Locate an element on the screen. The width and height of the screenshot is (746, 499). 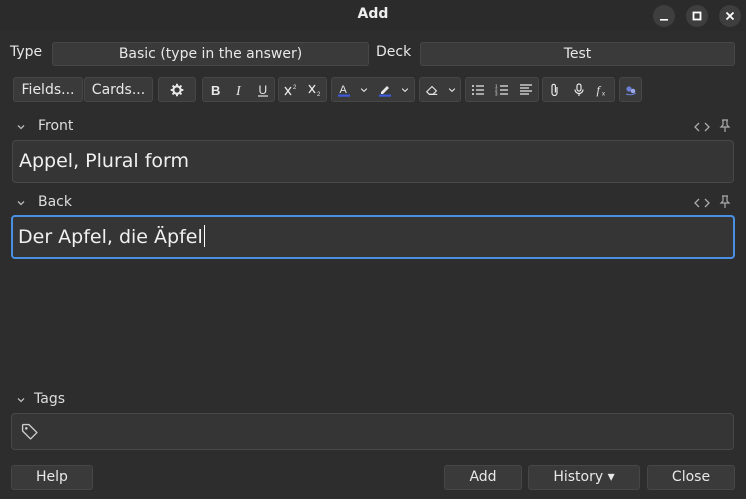
svg-text: f is located at coordinates (599, 90).